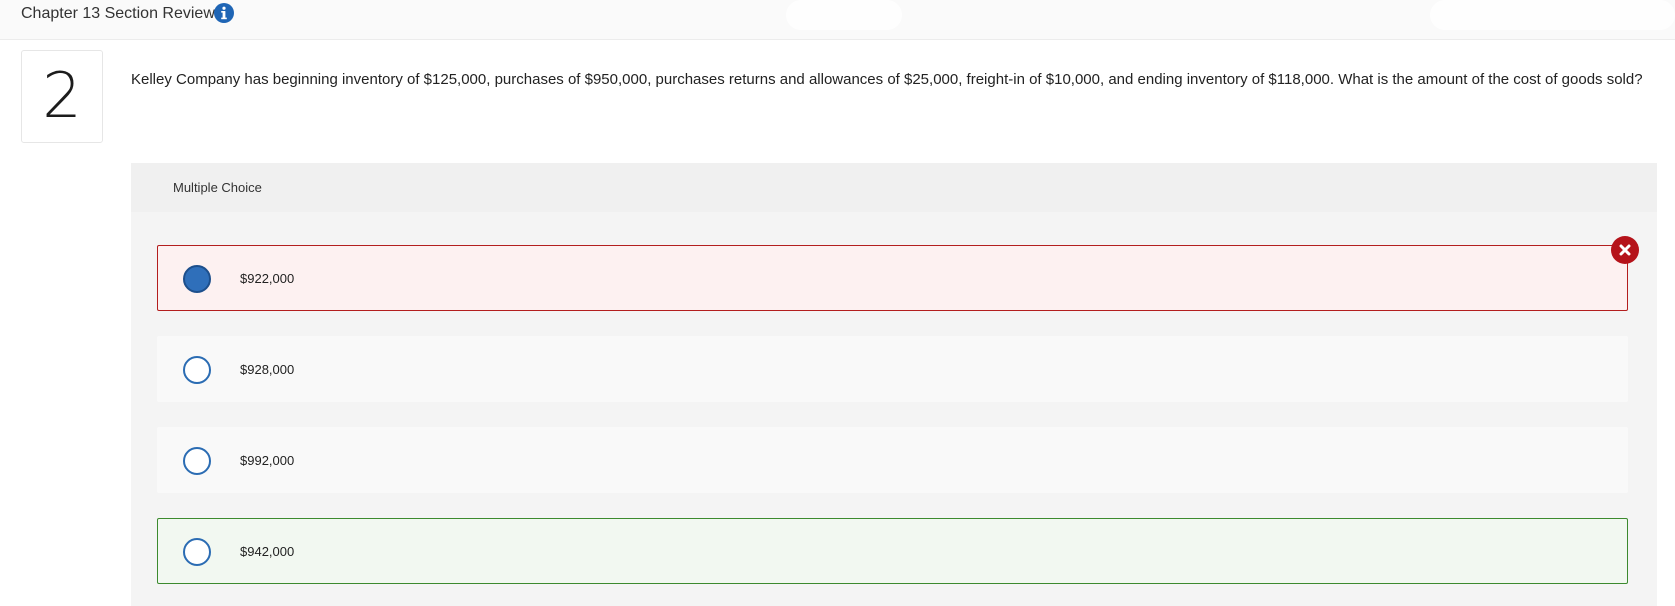 The image size is (1675, 606). What do you see at coordinates (892, 551) in the screenshot?
I see `answer-option: $942,000` at bounding box center [892, 551].